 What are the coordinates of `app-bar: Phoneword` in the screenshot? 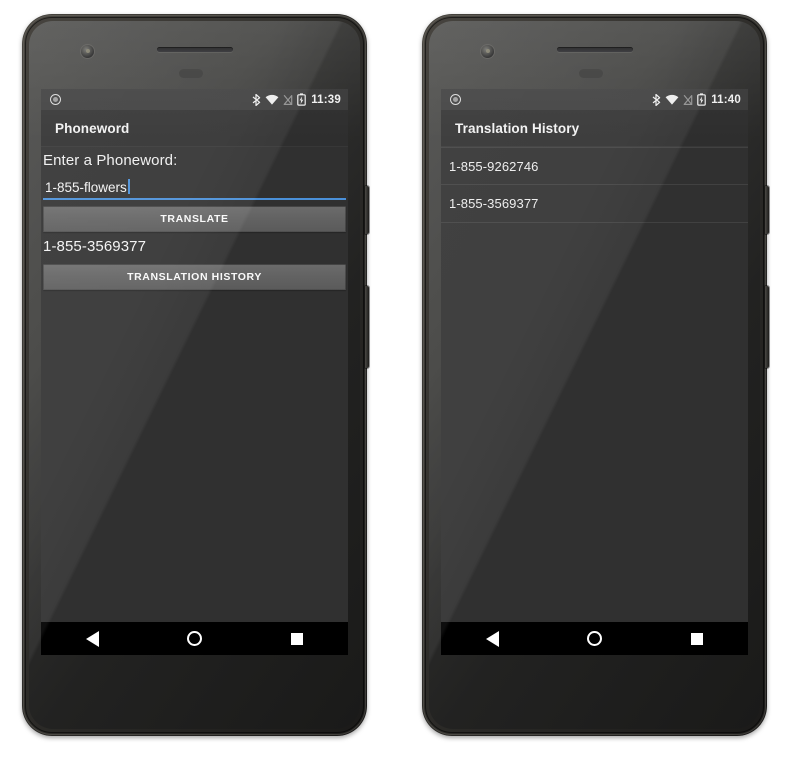 It's located at (194, 128).